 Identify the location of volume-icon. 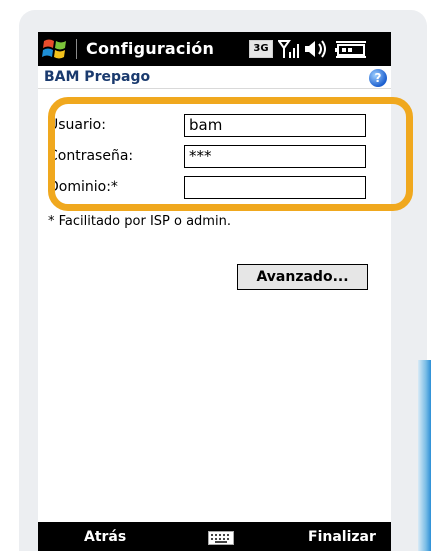
(317, 49).